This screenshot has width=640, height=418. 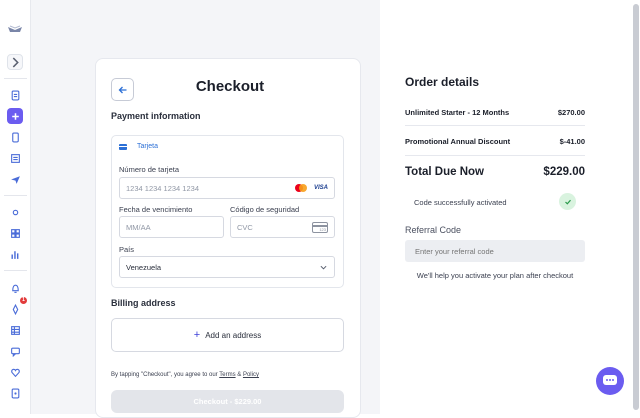 I want to click on country-label: País, so click(x=127, y=249).